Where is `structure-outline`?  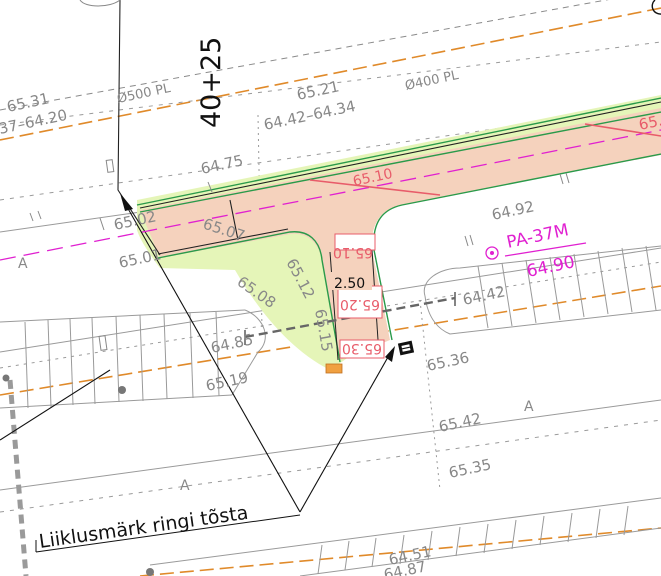
structure-outline is located at coordinates (100, 3).